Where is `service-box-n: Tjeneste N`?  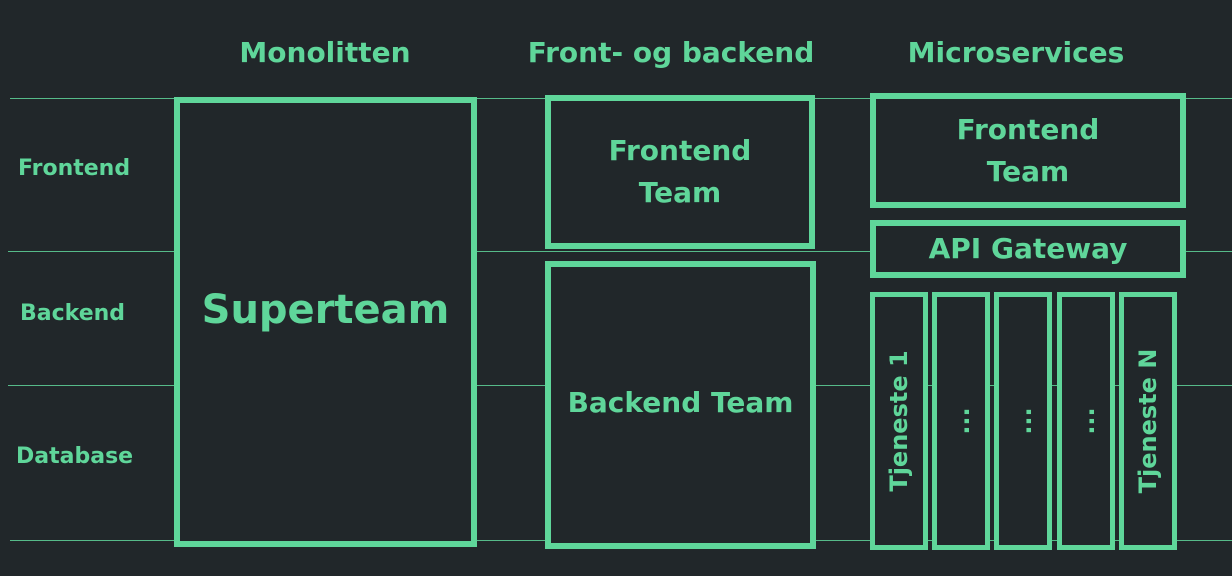
service-box-n: Tjeneste N is located at coordinates (1148, 421).